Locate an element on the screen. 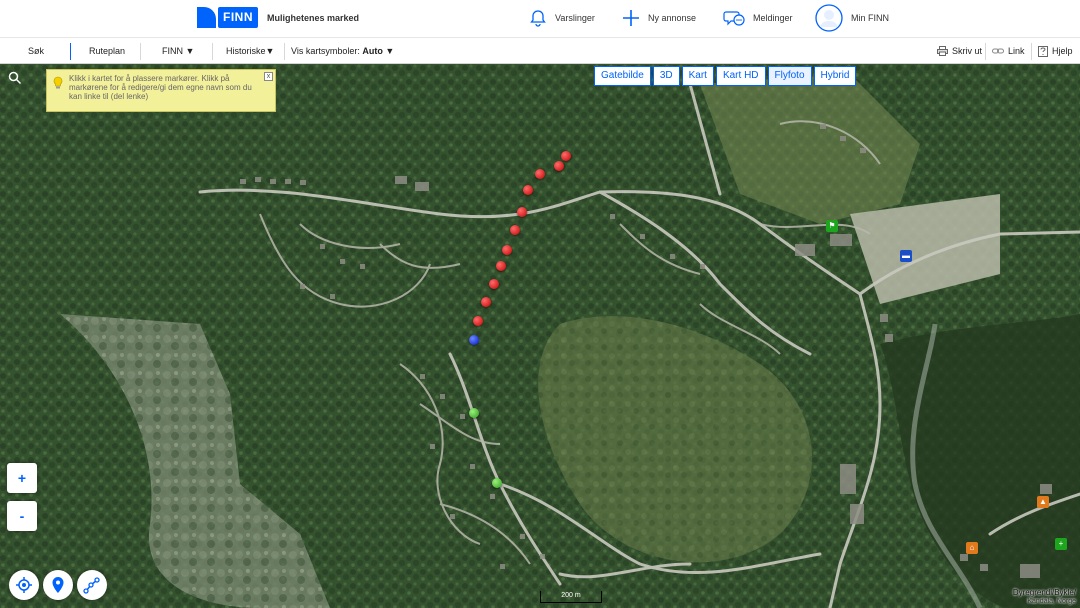  map-symbols-value: Auto ▼ is located at coordinates (378, 51).